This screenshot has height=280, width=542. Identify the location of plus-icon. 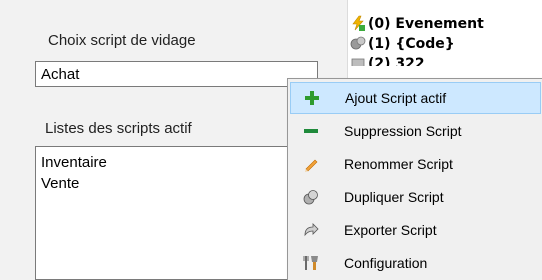
(312, 98).